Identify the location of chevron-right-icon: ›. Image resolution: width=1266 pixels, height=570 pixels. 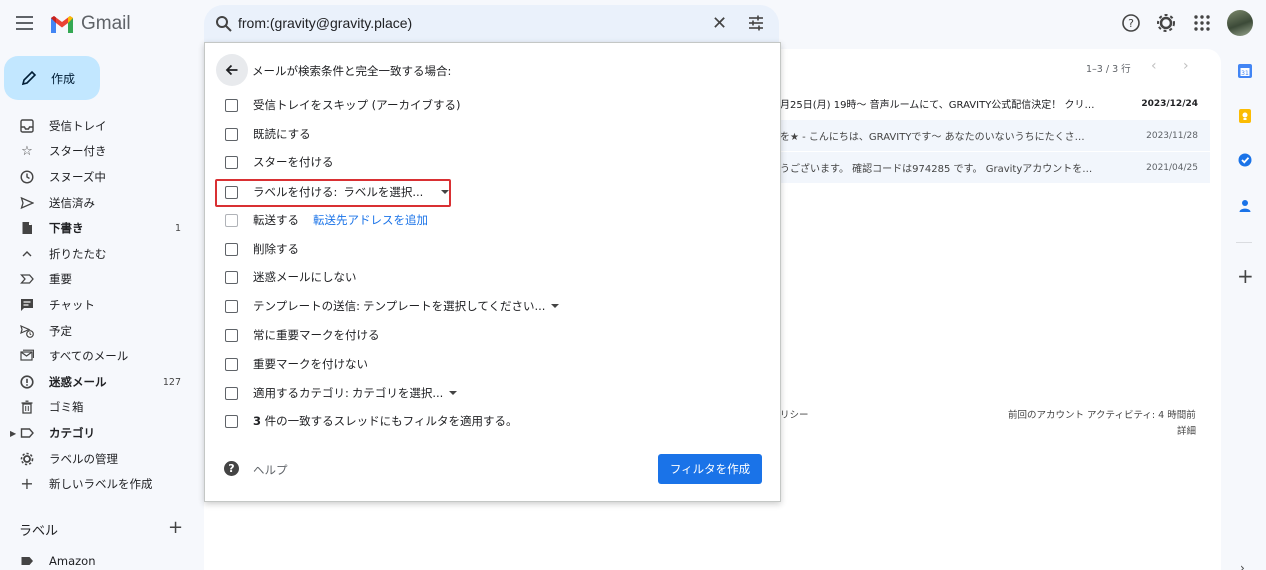
(1242, 565).